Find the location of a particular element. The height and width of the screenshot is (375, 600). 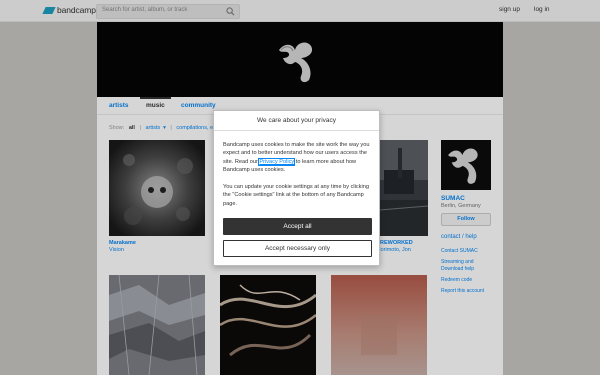

privacy-policy-link: Privacy Policy is located at coordinates (277, 161).